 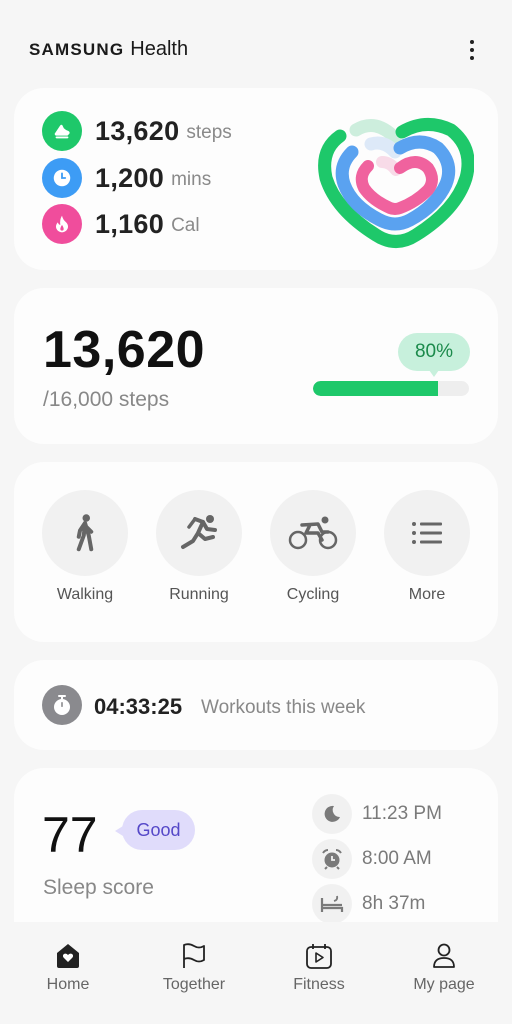 I want to click on brand-health: Health, so click(x=159, y=49).